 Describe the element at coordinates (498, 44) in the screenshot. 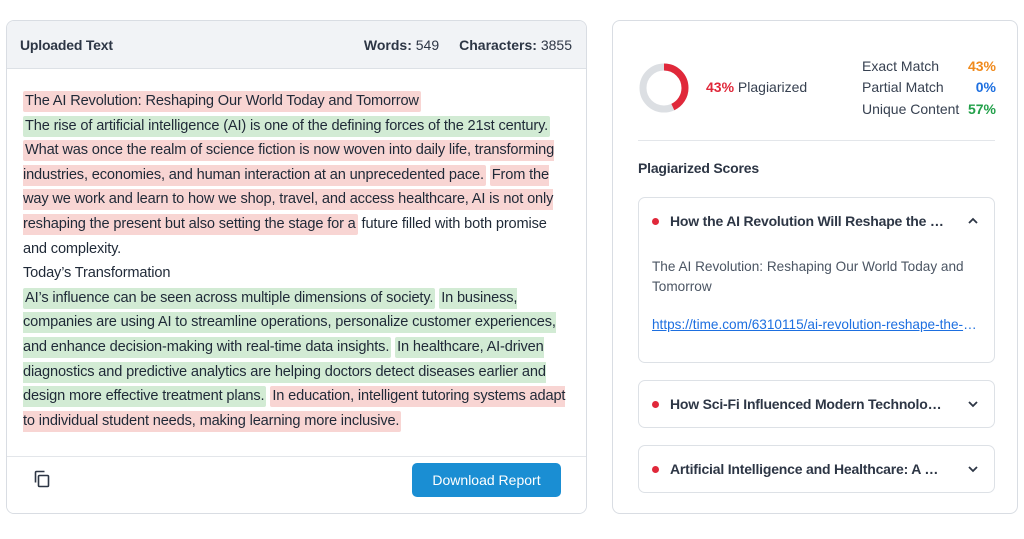

I see `chars-label: Characters:` at that location.